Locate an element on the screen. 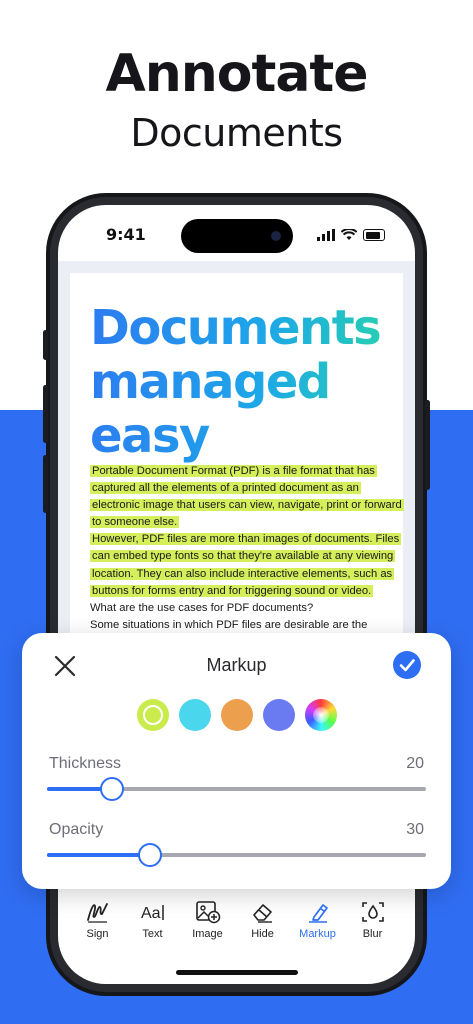  color-swatches is located at coordinates (237, 715).